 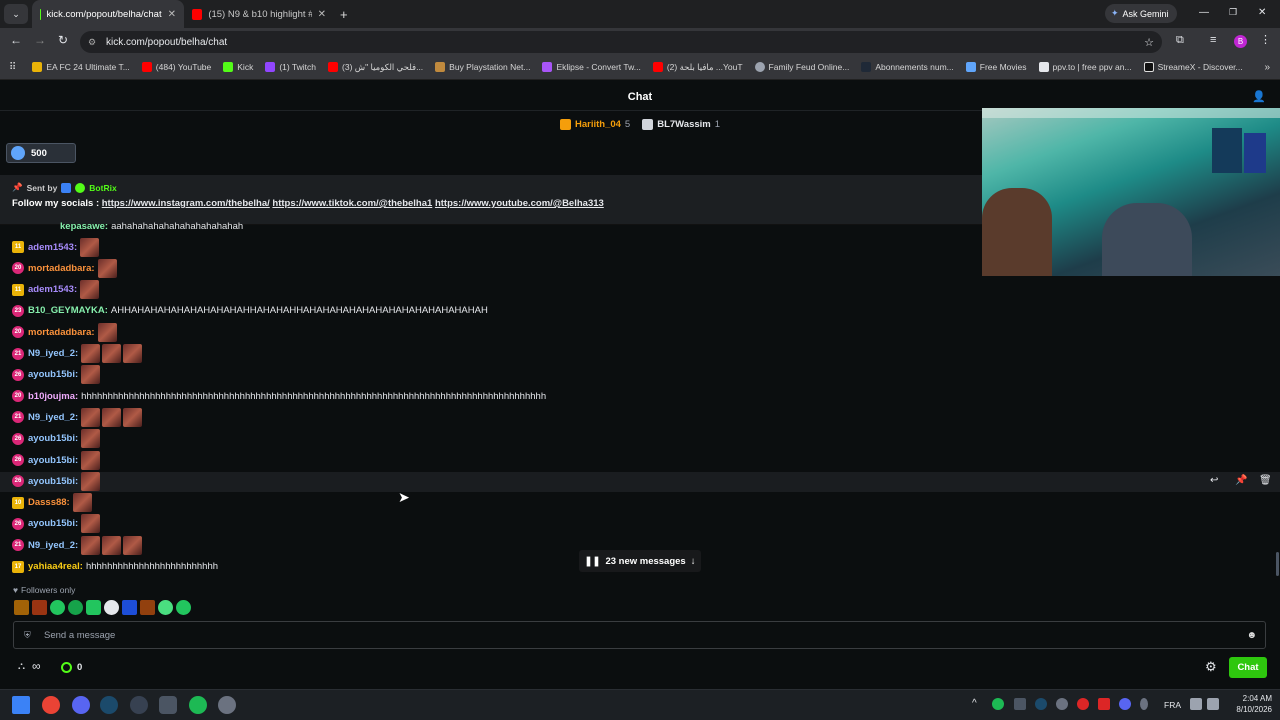 What do you see at coordinates (1251, 635) in the screenshot?
I see `emoji-picker-icon: ☻` at bounding box center [1251, 635].